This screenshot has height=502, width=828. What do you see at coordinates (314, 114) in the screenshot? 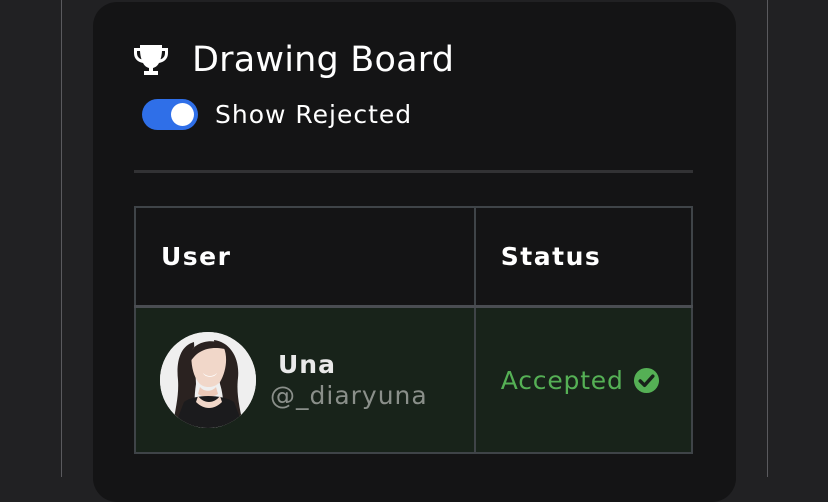
I see `show-rejected-label: Show Rejected` at bounding box center [314, 114].